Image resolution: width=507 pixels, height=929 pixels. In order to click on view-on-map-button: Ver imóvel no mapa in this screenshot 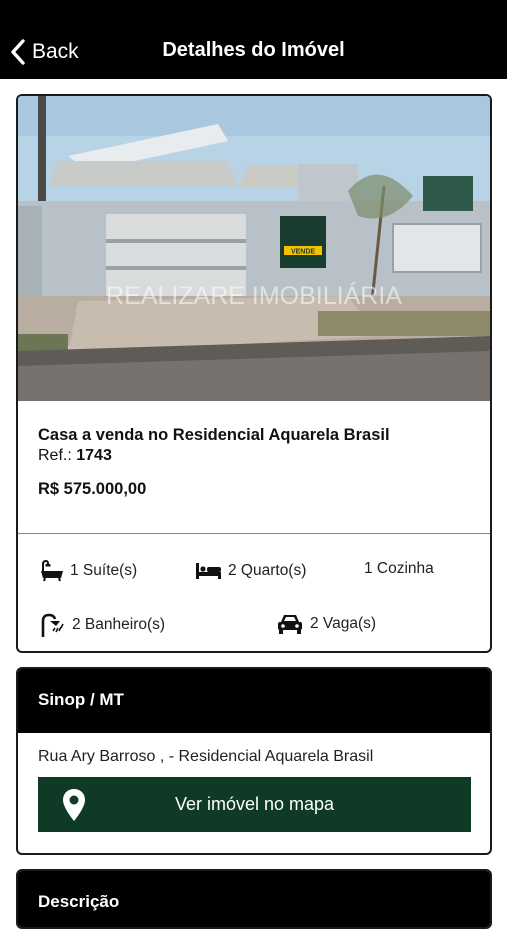, I will do `click(254, 804)`.